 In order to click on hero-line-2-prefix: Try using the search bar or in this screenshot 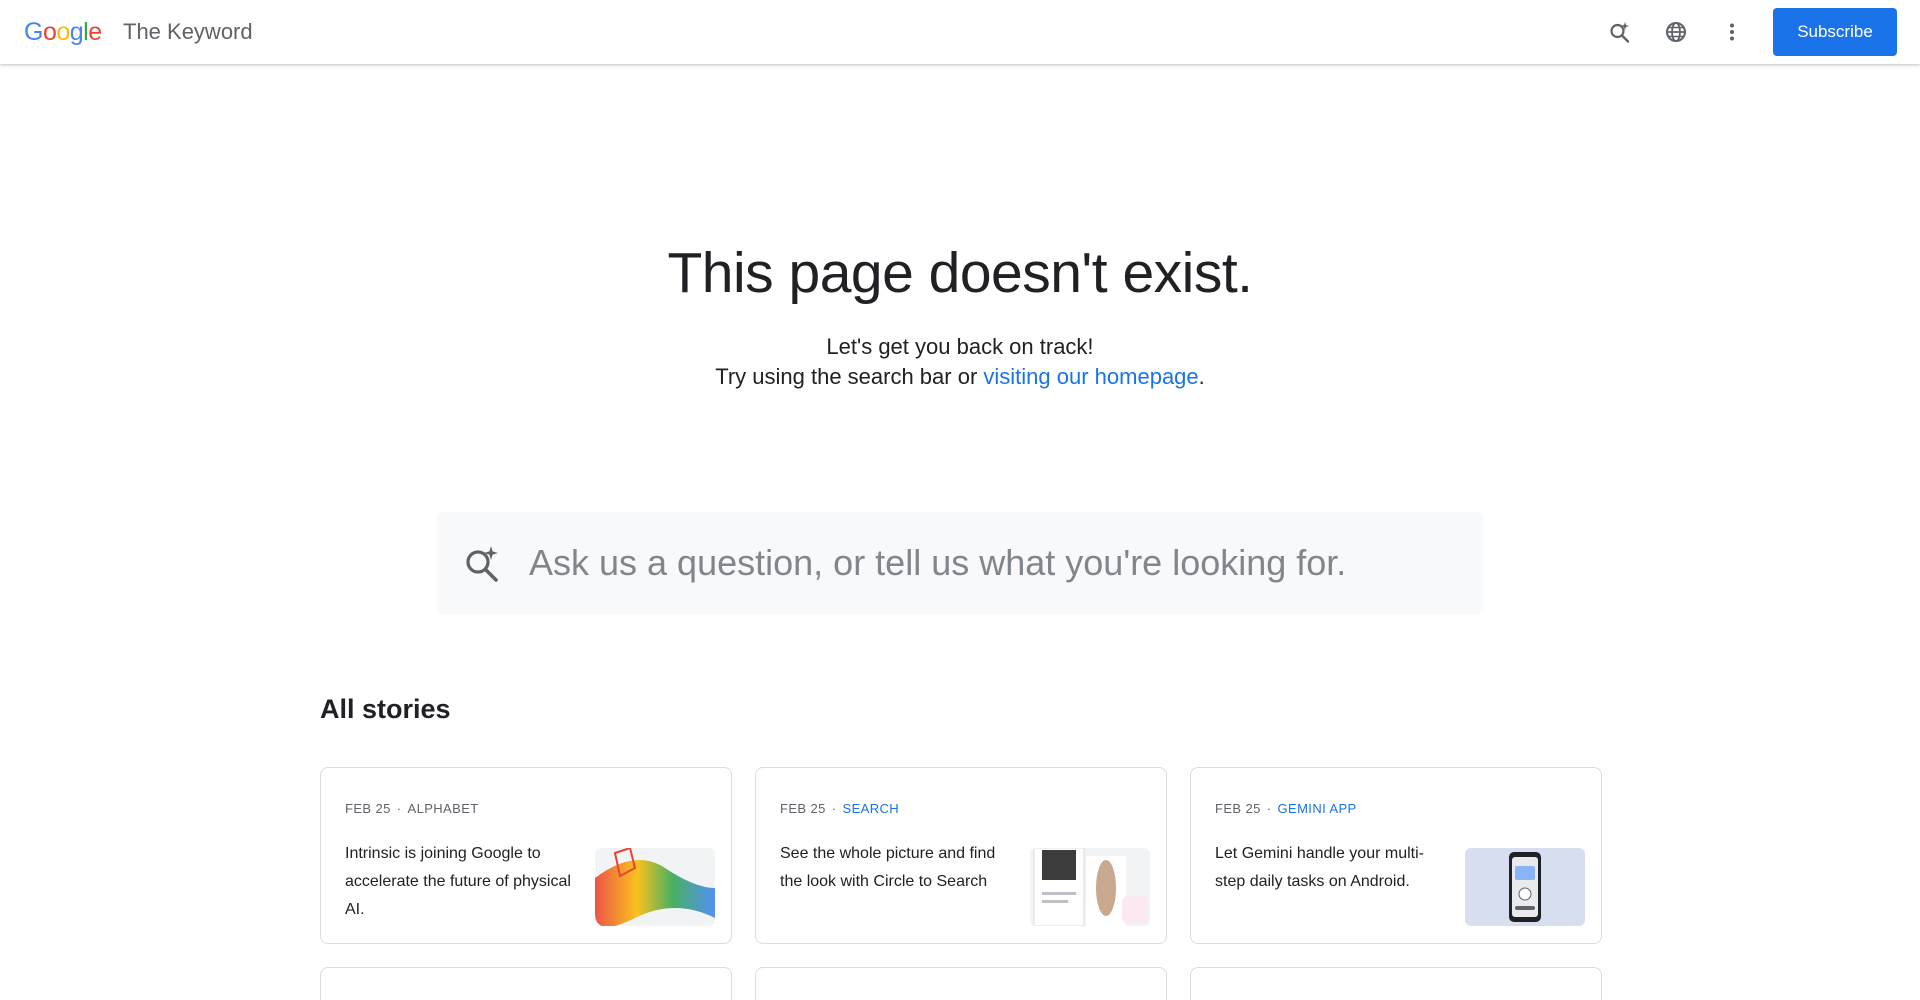, I will do `click(849, 376)`.